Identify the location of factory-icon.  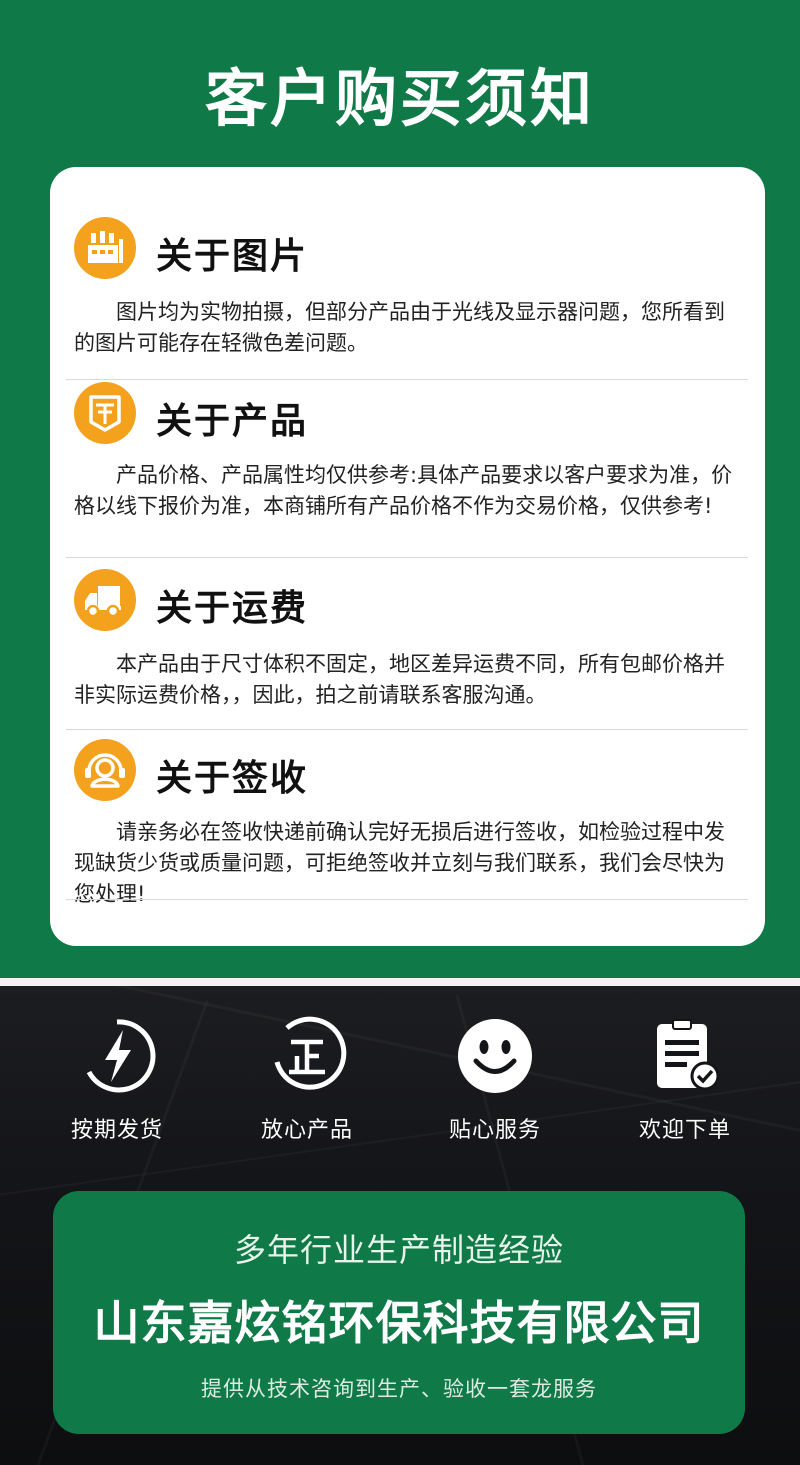
(105, 248).